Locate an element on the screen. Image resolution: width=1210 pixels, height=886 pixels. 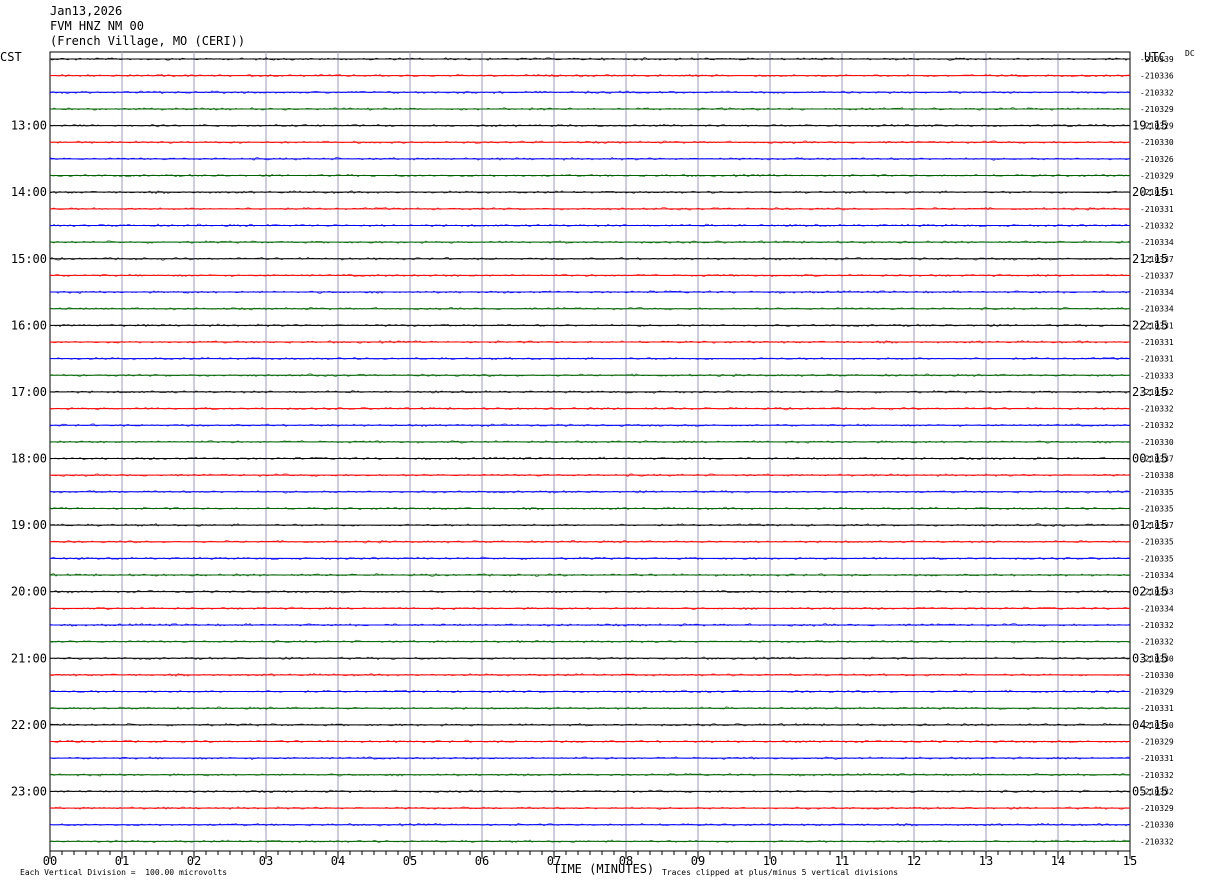
x-tick-label: 03 is located at coordinates (266, 861).